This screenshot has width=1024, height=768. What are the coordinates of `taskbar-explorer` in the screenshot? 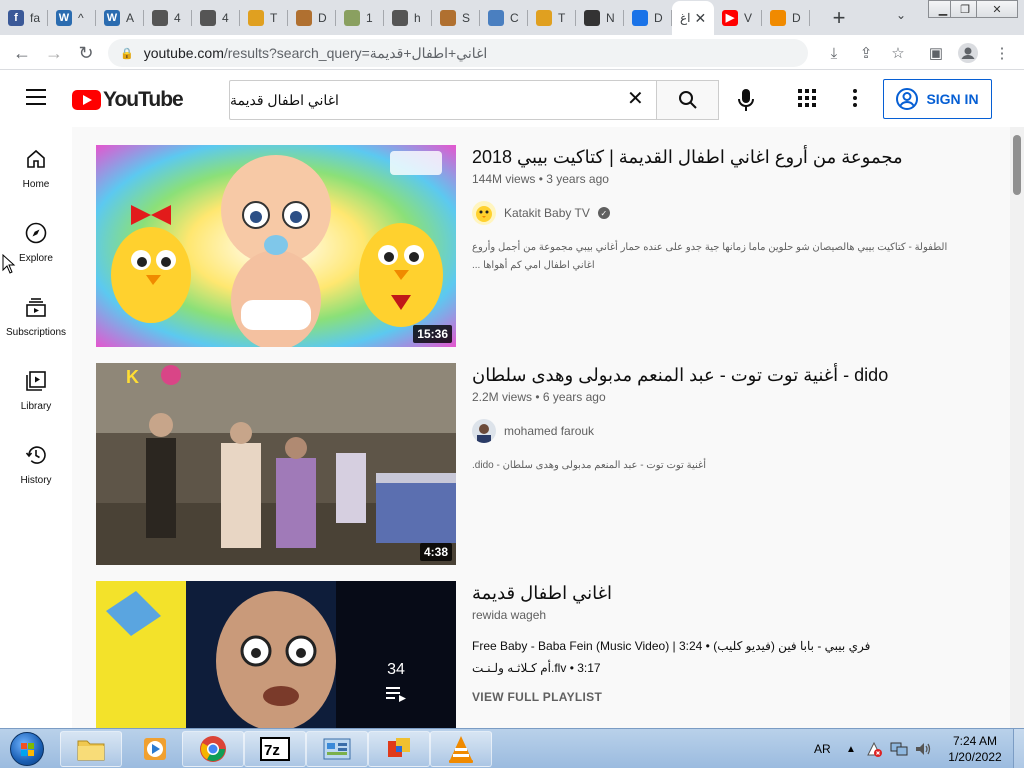 It's located at (91, 749).